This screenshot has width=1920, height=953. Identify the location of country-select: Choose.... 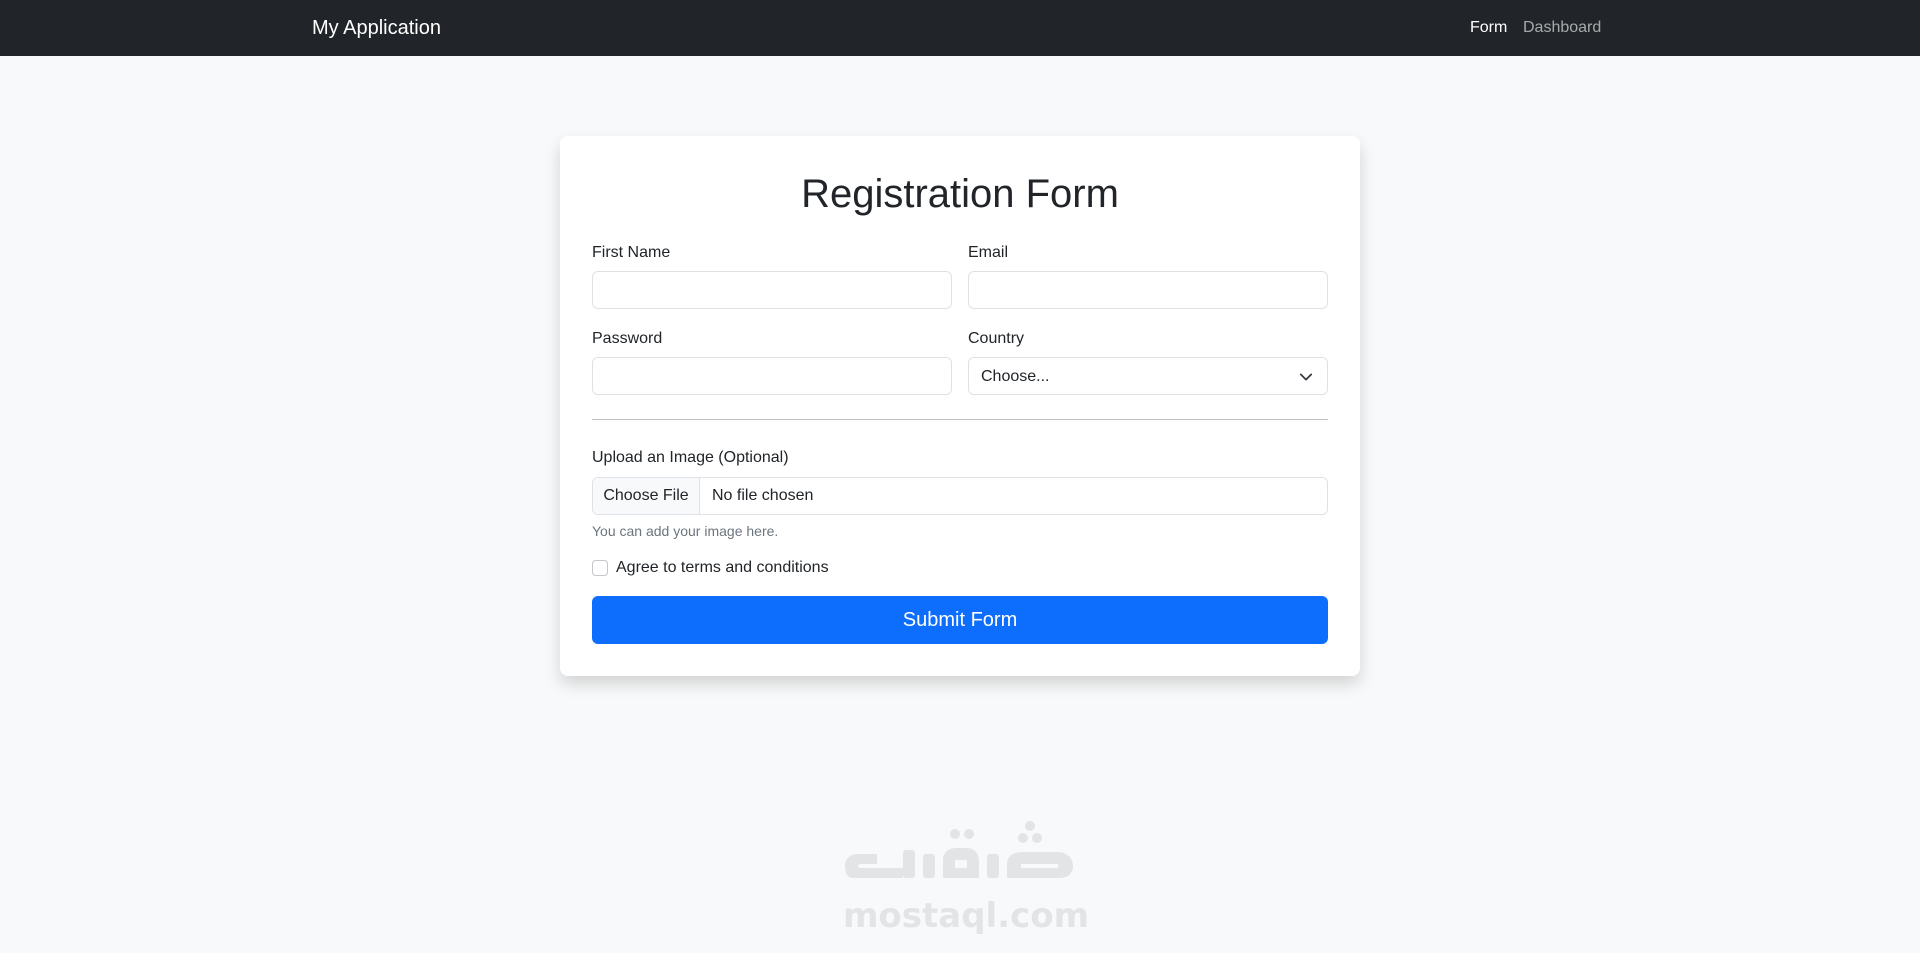
(1148, 376).